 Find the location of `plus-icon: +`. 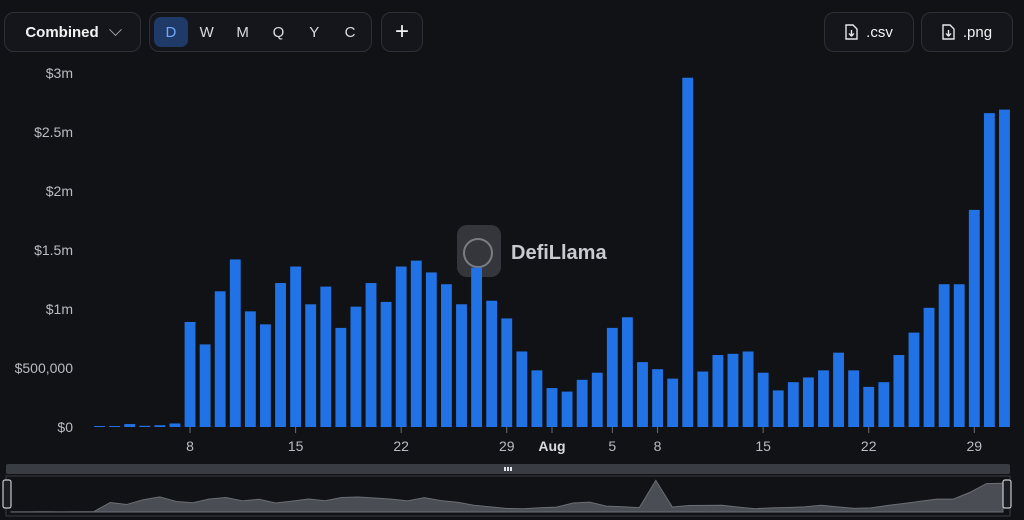

plus-icon: + is located at coordinates (401, 31).